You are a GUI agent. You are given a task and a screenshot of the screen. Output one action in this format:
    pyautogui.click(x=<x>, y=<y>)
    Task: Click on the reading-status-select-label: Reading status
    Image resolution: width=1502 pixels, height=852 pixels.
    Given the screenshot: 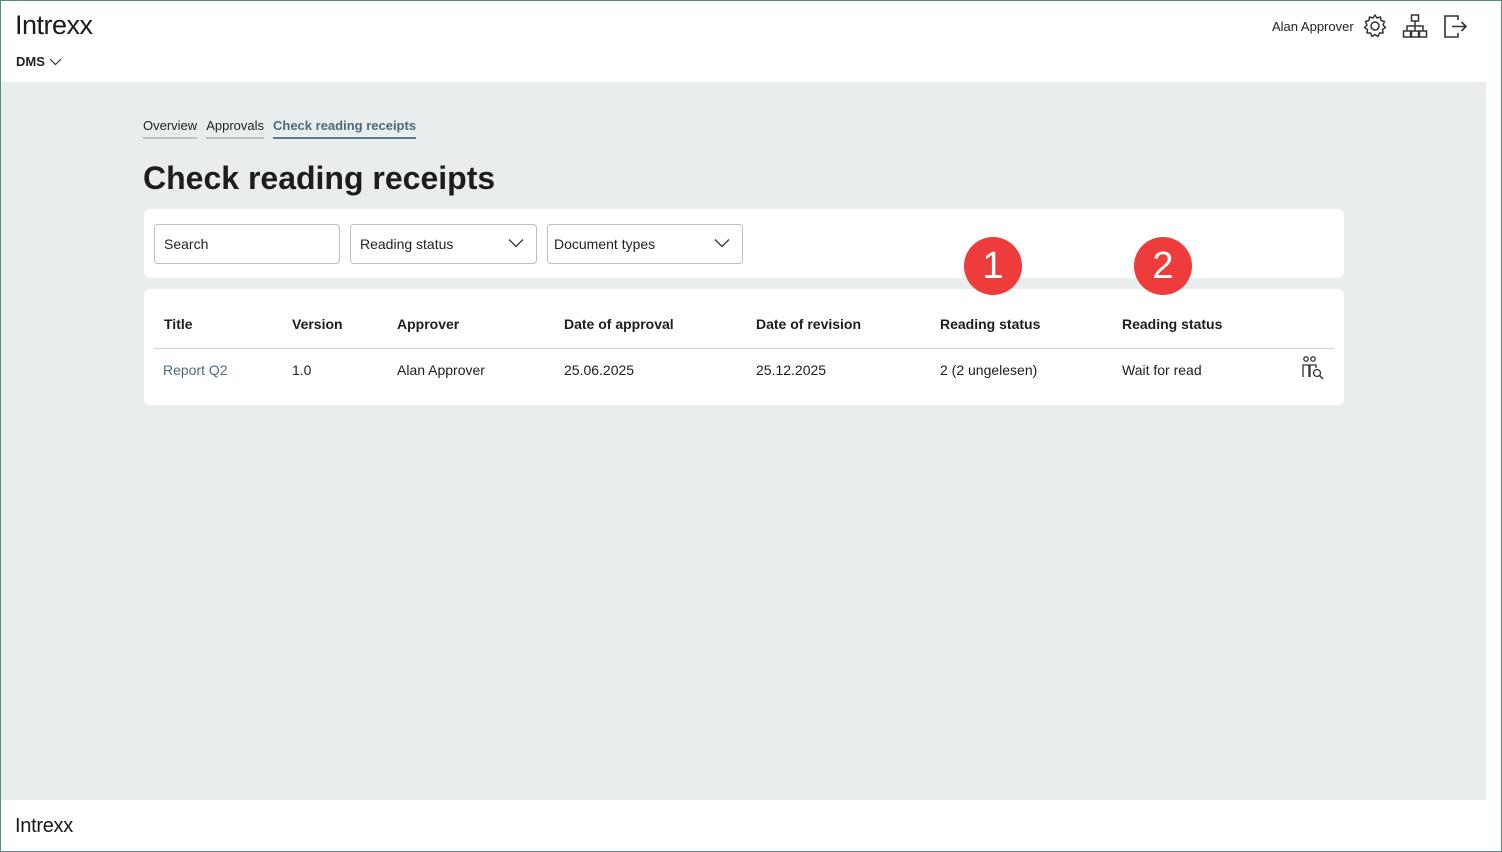 What is the action you would take?
    pyautogui.click(x=407, y=244)
    